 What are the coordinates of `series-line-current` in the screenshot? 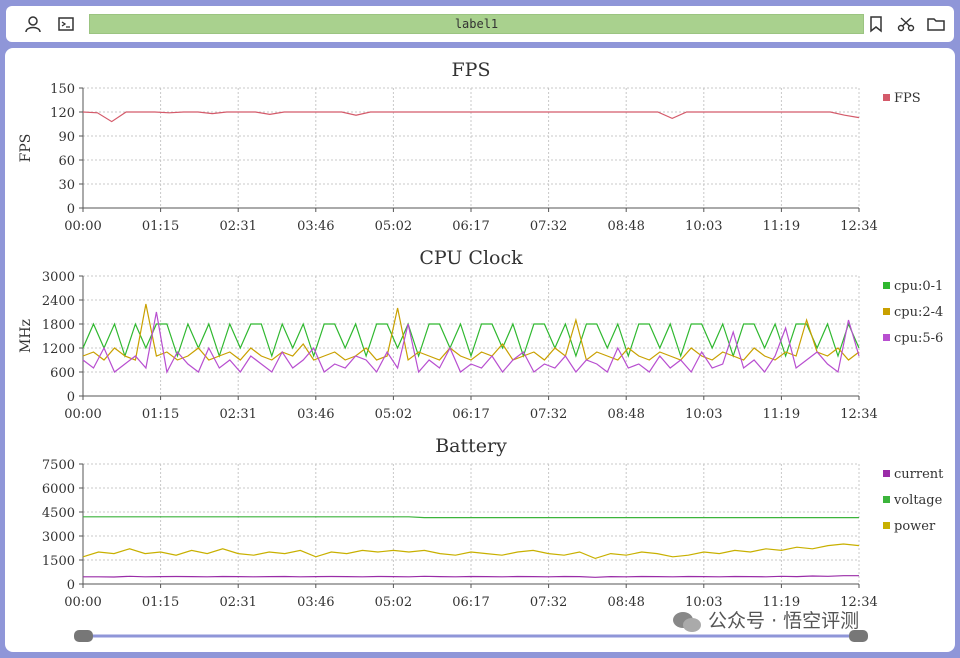 It's located at (471, 576).